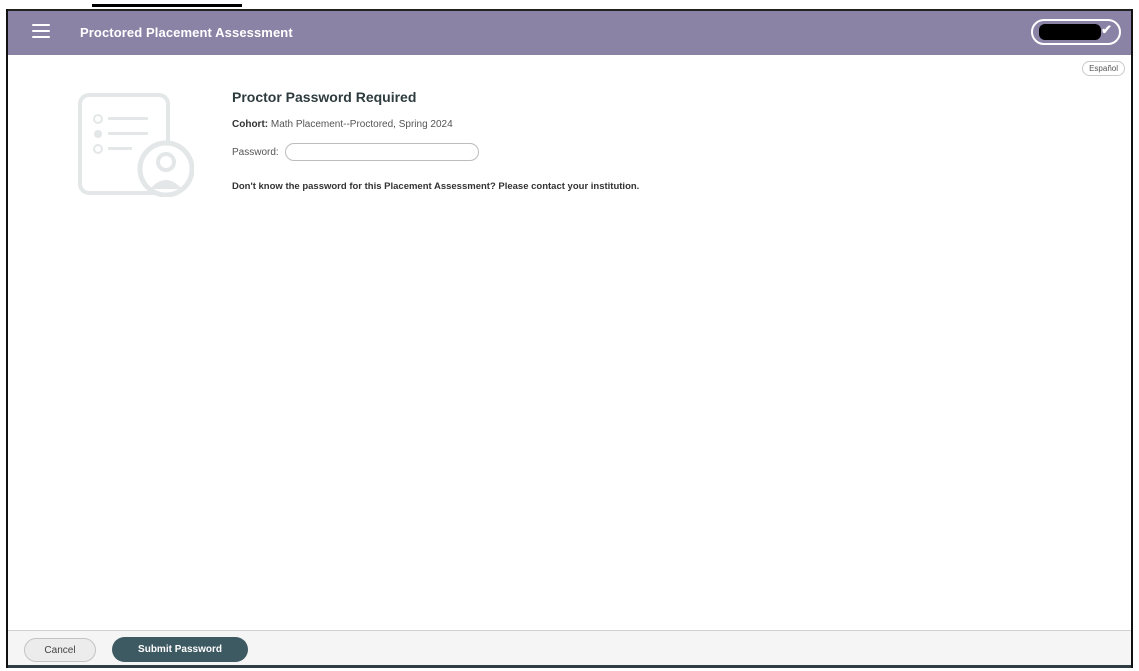  Describe the element at coordinates (60, 650) in the screenshot. I see `cancel-button: Cancel` at that location.